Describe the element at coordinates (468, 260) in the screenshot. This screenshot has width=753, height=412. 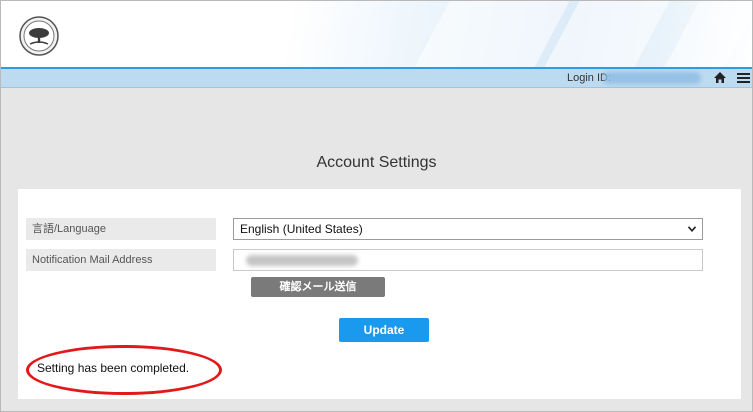
I see `email-field` at that location.